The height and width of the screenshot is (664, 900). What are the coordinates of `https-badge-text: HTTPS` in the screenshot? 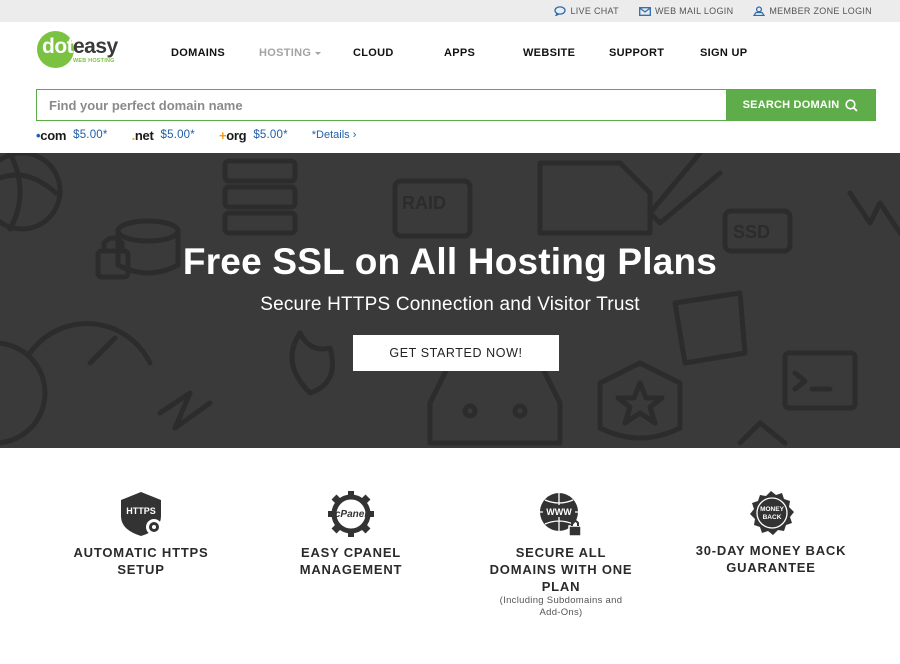 It's located at (141, 511).